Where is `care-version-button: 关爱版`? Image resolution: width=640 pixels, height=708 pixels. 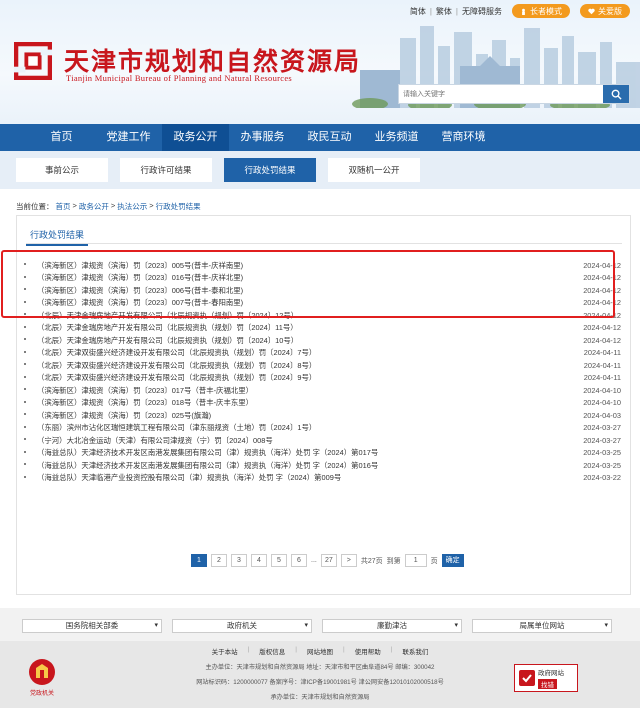 care-version-button: 关爱版 is located at coordinates (605, 11).